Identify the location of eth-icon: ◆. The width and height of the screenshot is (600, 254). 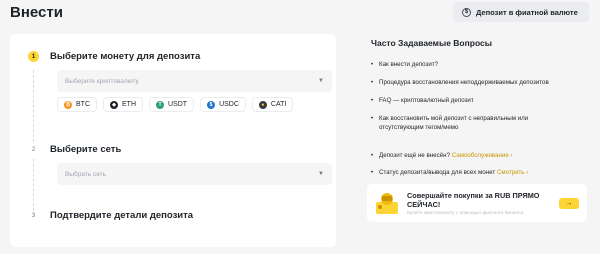
(114, 104).